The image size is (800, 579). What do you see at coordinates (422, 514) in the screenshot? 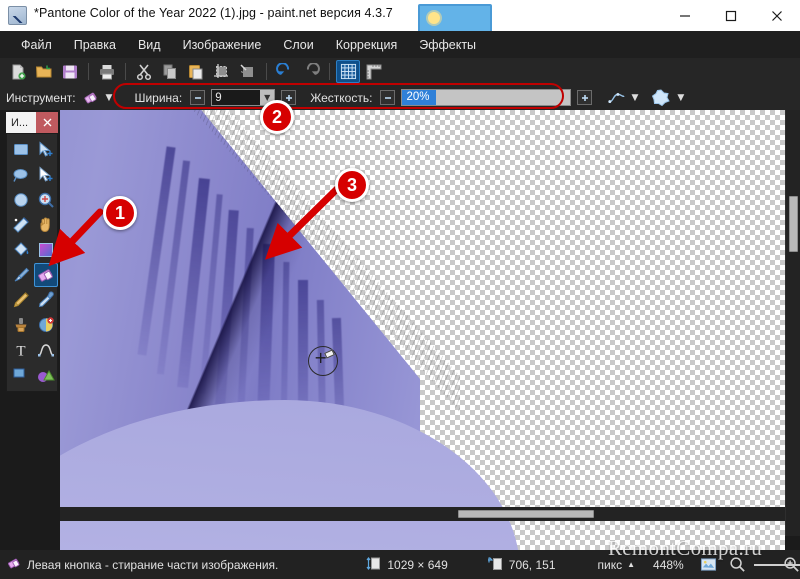
I see `horizontal-scrollbar` at bounding box center [422, 514].